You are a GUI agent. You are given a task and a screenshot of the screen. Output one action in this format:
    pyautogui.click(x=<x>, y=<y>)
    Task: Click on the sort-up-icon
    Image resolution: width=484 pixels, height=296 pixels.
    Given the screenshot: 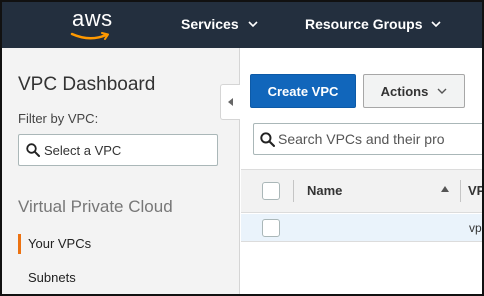 What is the action you would take?
    pyautogui.click(x=445, y=189)
    